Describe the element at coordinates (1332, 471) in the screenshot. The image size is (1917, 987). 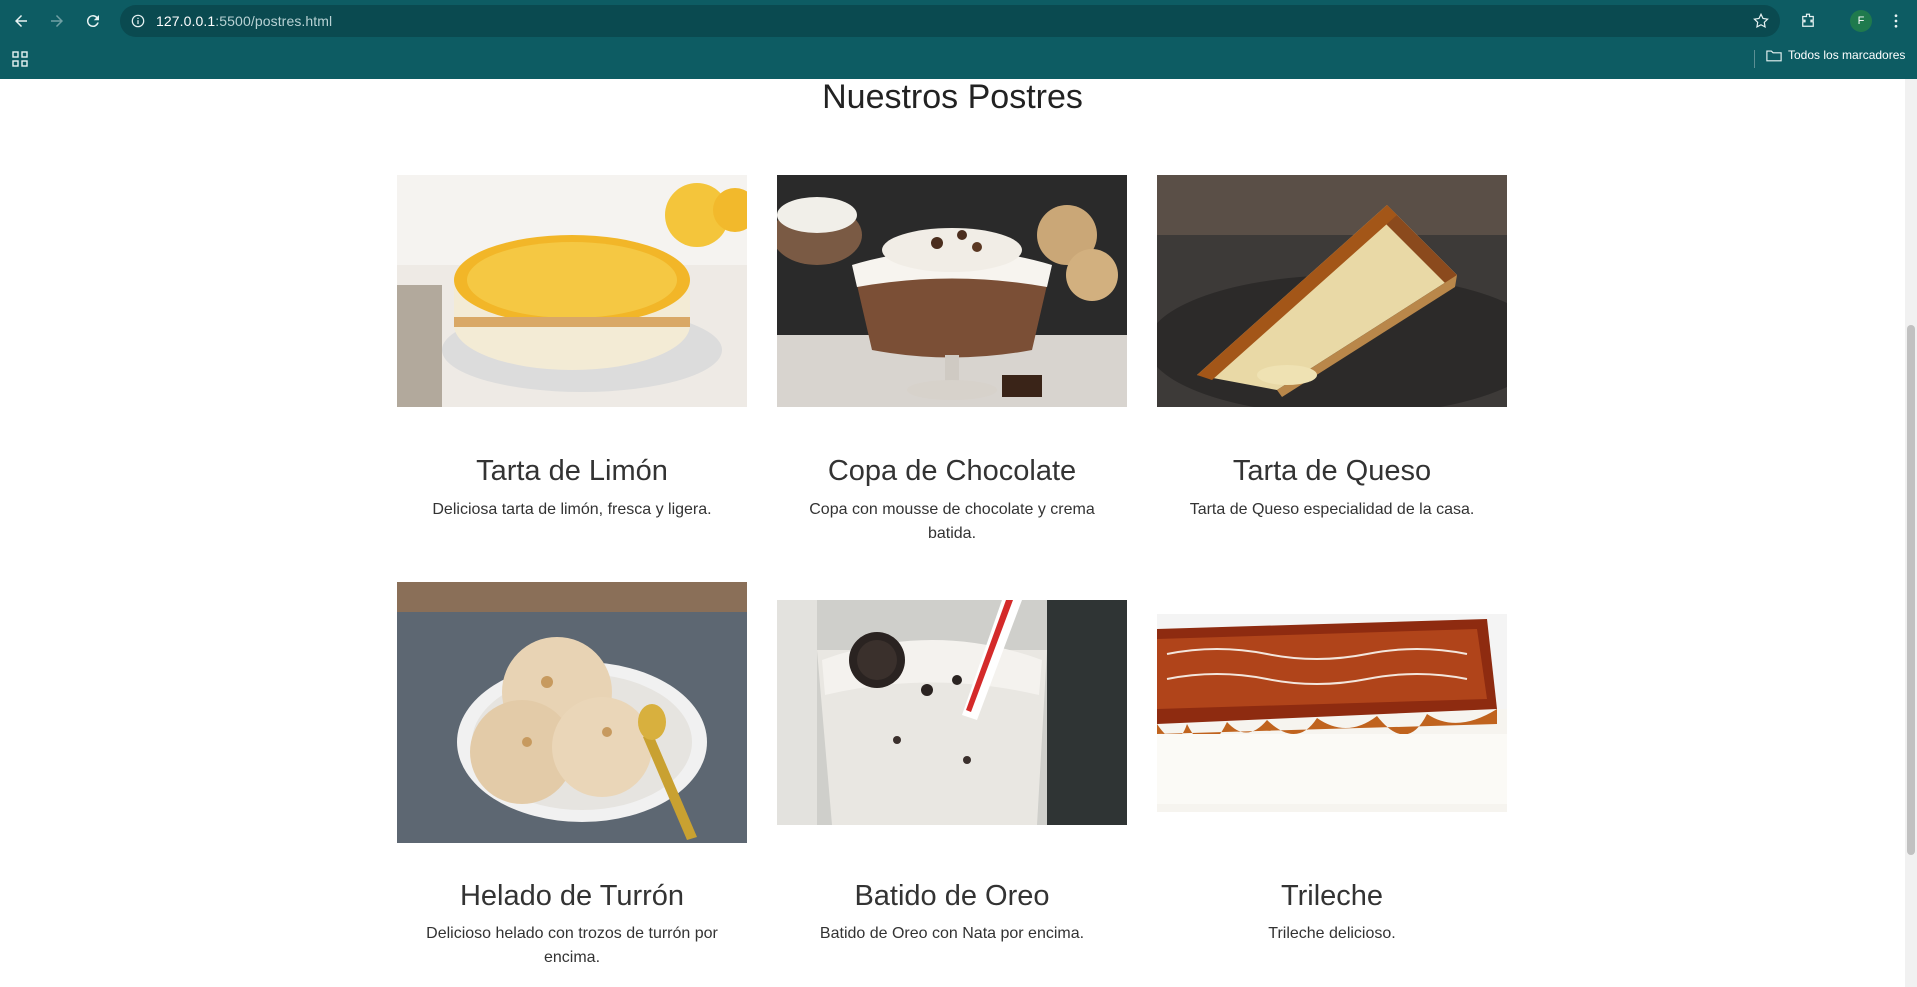
I see `dessert-name: Tarta de Queso` at that location.